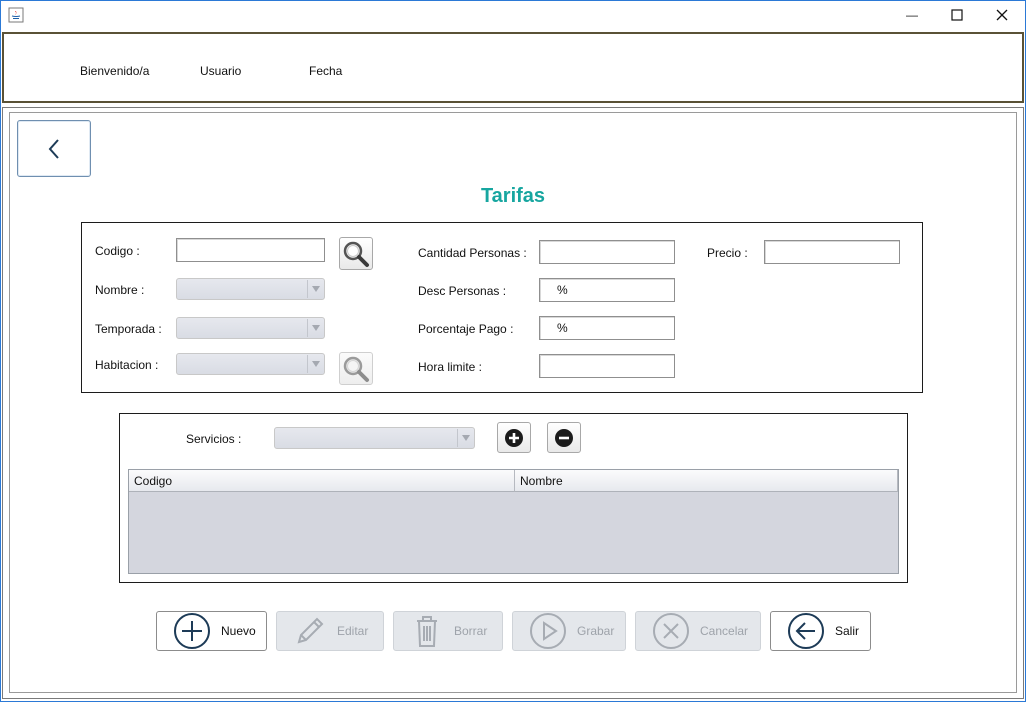 The height and width of the screenshot is (702, 1026). Describe the element at coordinates (607, 328) in the screenshot. I see `porcentaje-pago-field: %` at that location.